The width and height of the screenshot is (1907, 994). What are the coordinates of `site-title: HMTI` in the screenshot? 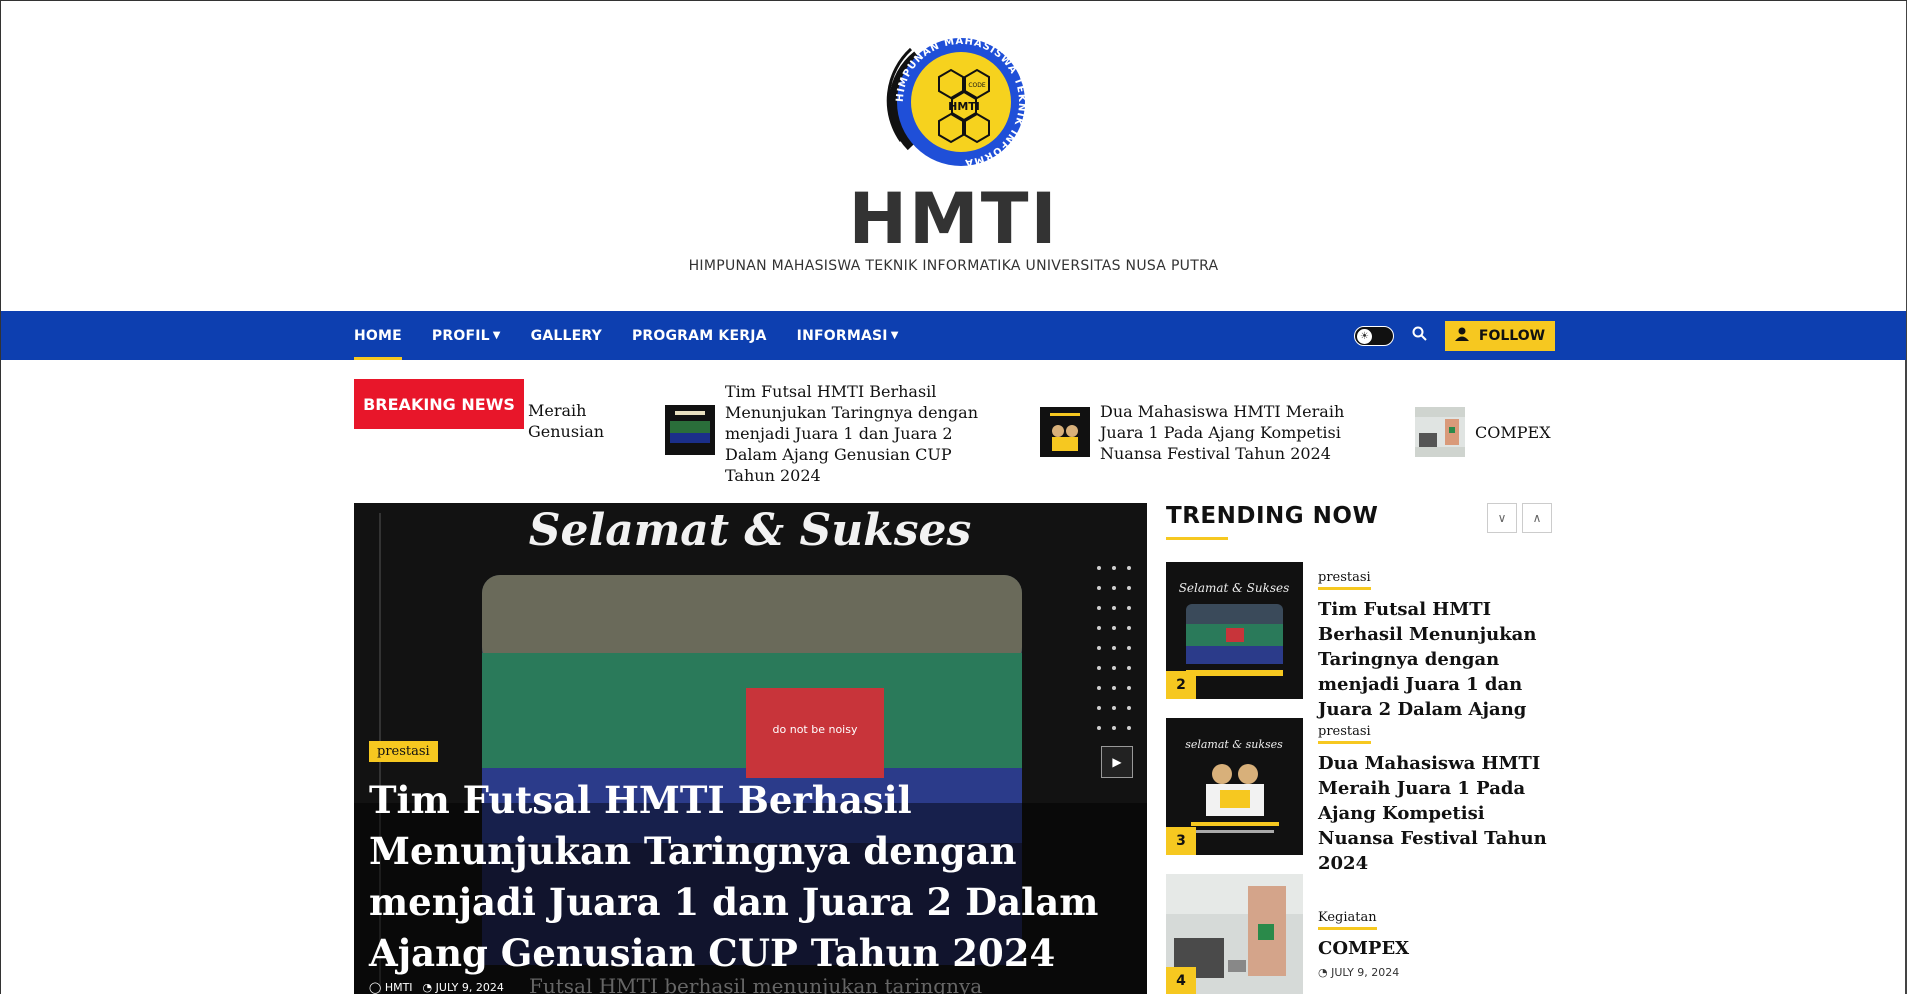 It's located at (953, 219).